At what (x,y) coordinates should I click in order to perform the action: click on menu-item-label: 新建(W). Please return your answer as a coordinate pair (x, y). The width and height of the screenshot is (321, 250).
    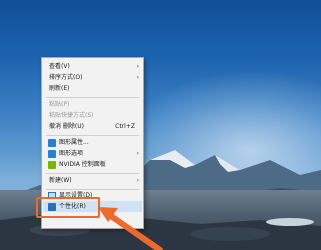
    Looking at the image, I should click on (60, 180).